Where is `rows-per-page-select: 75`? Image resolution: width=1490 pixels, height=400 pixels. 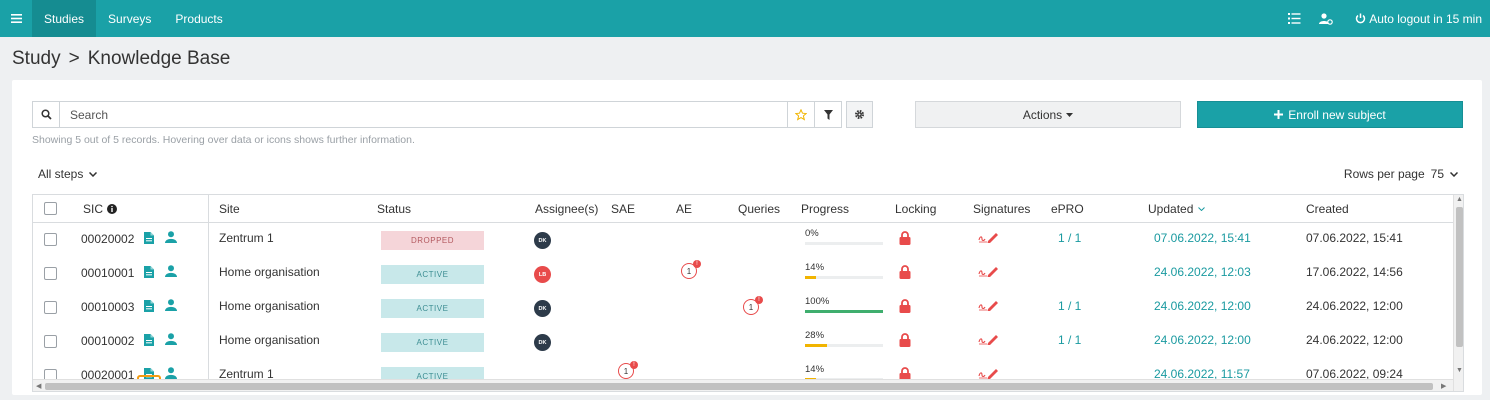
rows-per-page-select: 75 is located at coordinates (1444, 174).